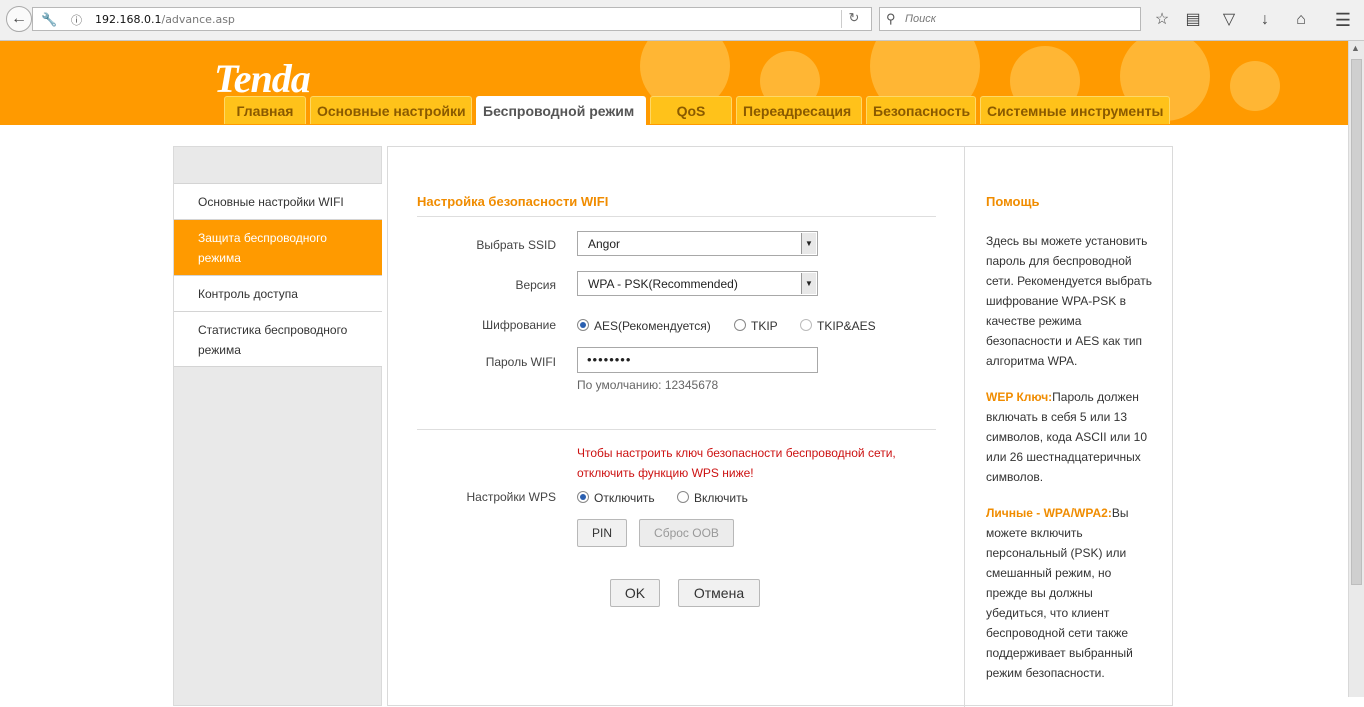  Describe the element at coordinates (686, 533) in the screenshot. I see `reset-oob-button: Сброс OOB` at that location.